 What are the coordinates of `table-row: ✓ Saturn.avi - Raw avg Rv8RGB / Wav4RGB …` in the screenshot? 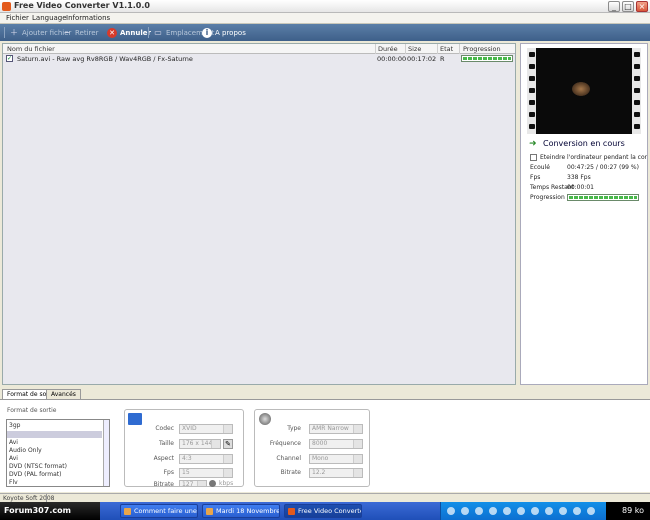 It's located at (259, 59).